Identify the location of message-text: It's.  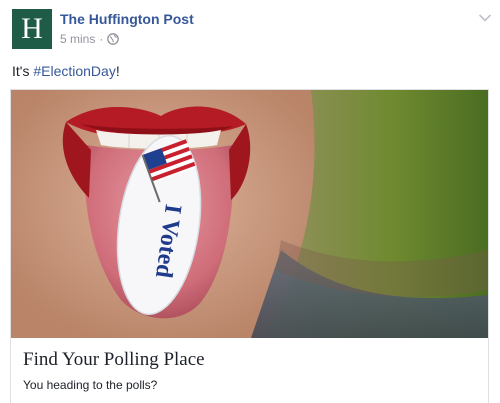
(23, 71).